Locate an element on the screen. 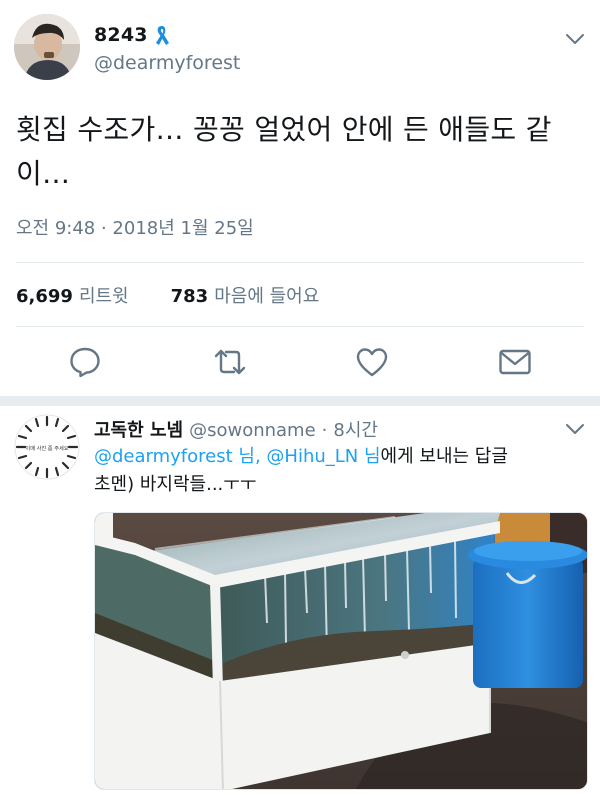 The width and height of the screenshot is (600, 797). tweet-timestamp: 오전 9:48 · 2018년 1월 25일 is located at coordinates (135, 228).